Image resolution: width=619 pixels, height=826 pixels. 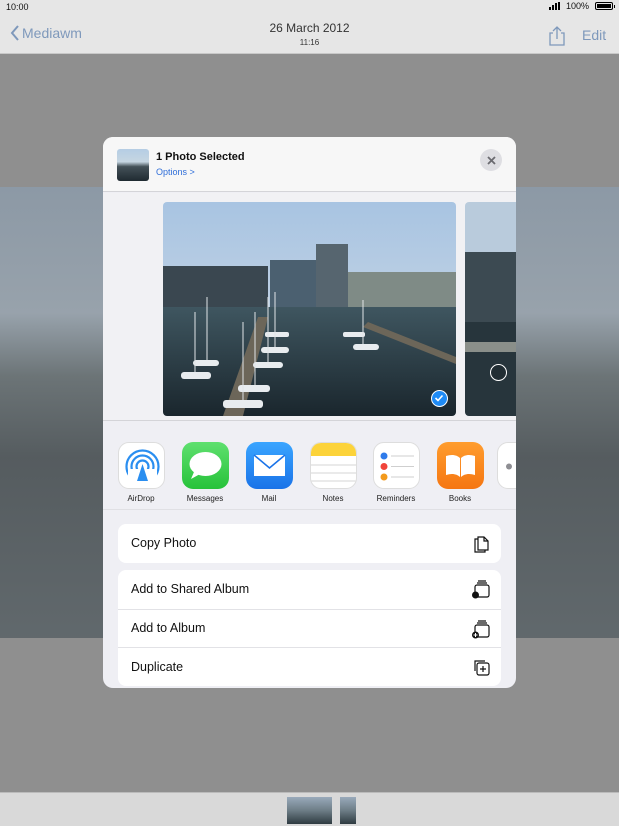 What do you see at coordinates (554, 6) in the screenshot?
I see `signal-icon` at bounding box center [554, 6].